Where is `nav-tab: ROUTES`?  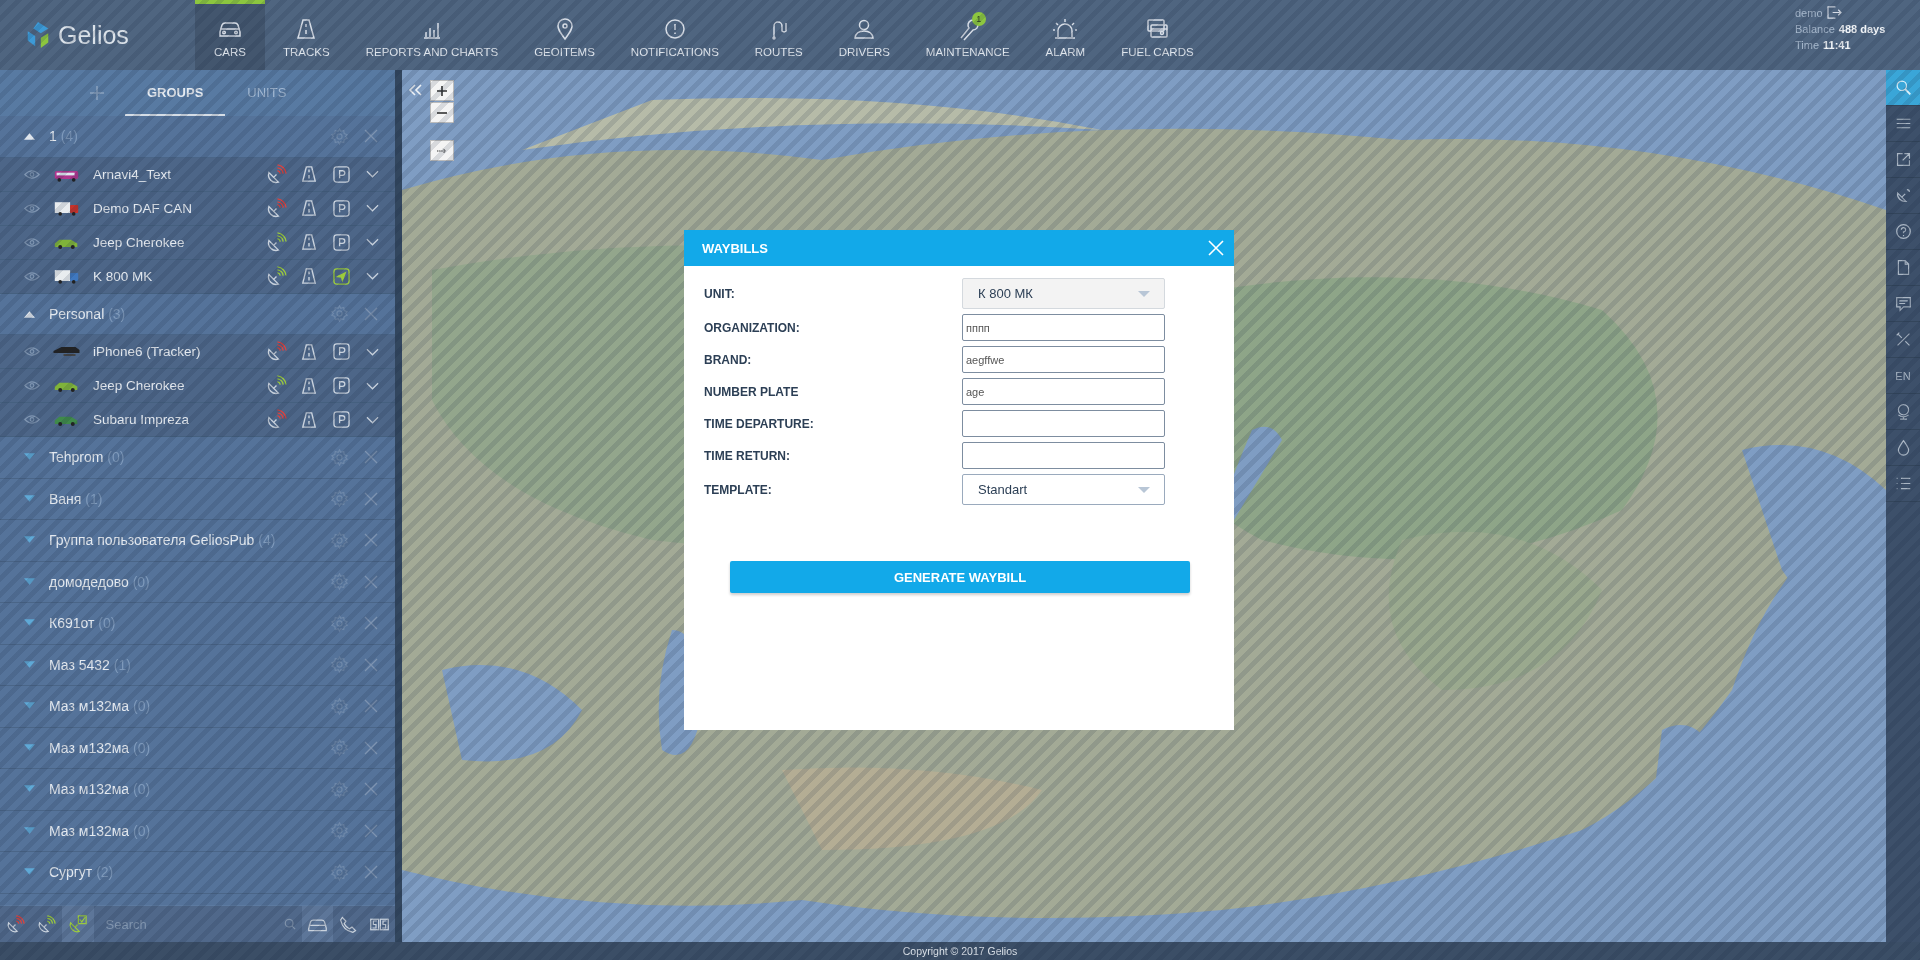
nav-tab: ROUTES is located at coordinates (778, 35).